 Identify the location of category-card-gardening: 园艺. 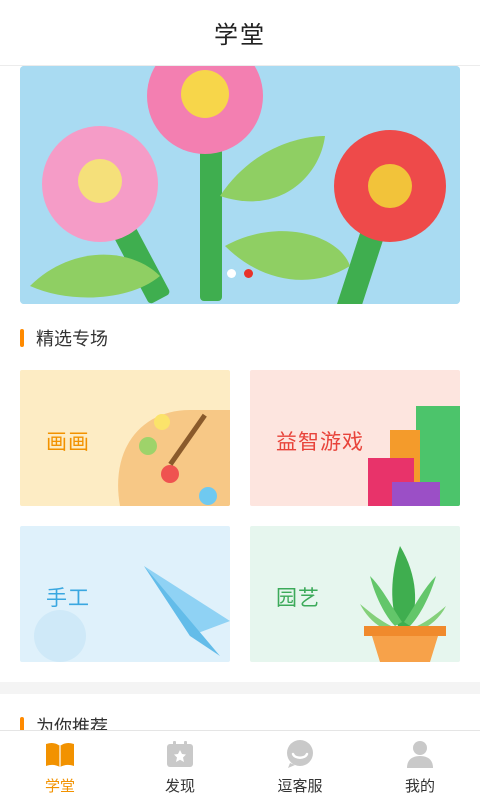
(355, 594).